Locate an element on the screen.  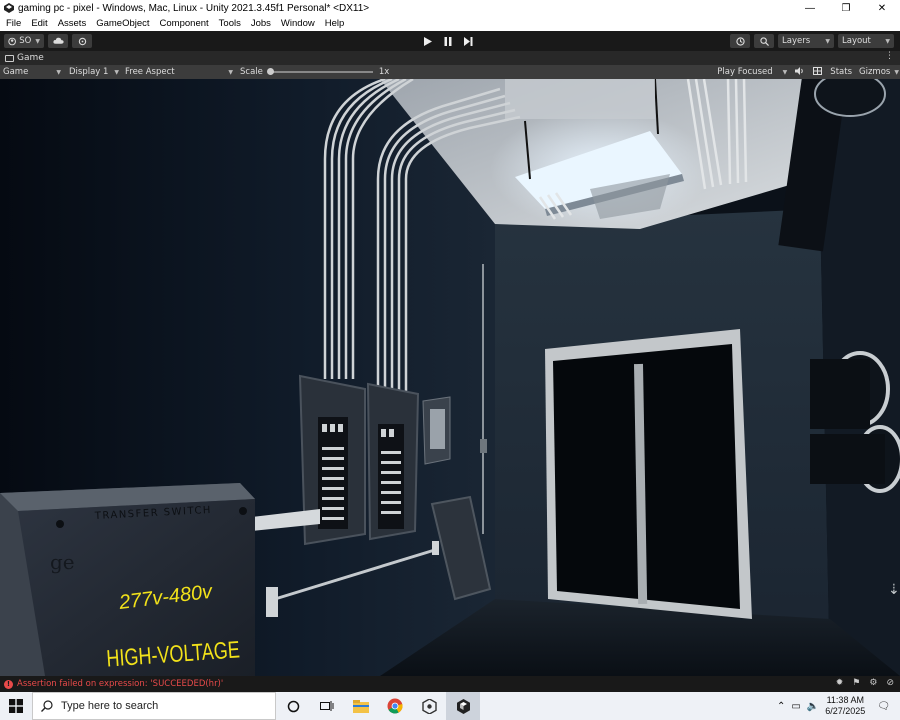
panel-logo-text: ge is located at coordinates (62, 562).